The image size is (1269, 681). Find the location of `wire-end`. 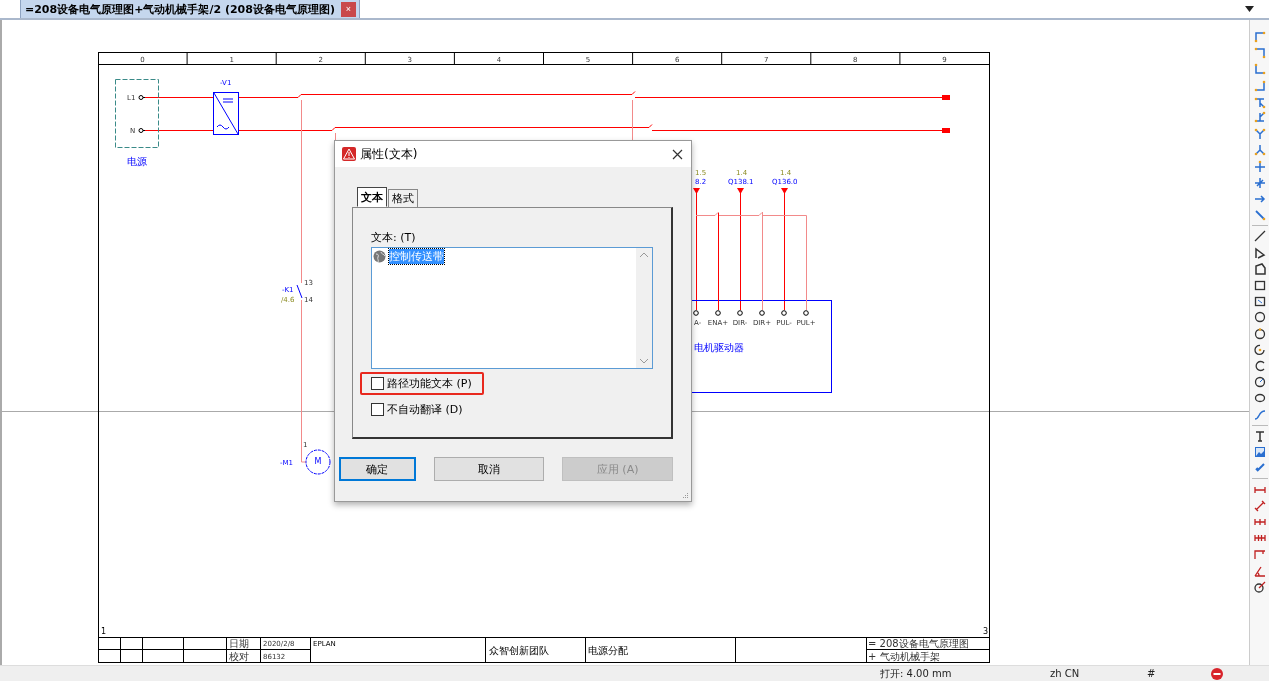

wire-end is located at coordinates (946, 114).